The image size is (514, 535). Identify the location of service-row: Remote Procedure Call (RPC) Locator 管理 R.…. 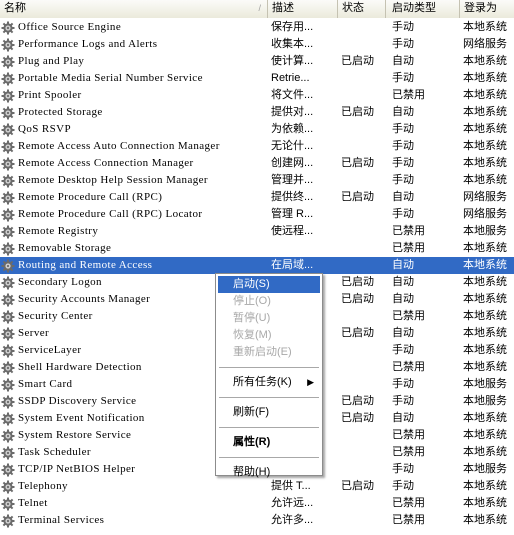
(257, 214).